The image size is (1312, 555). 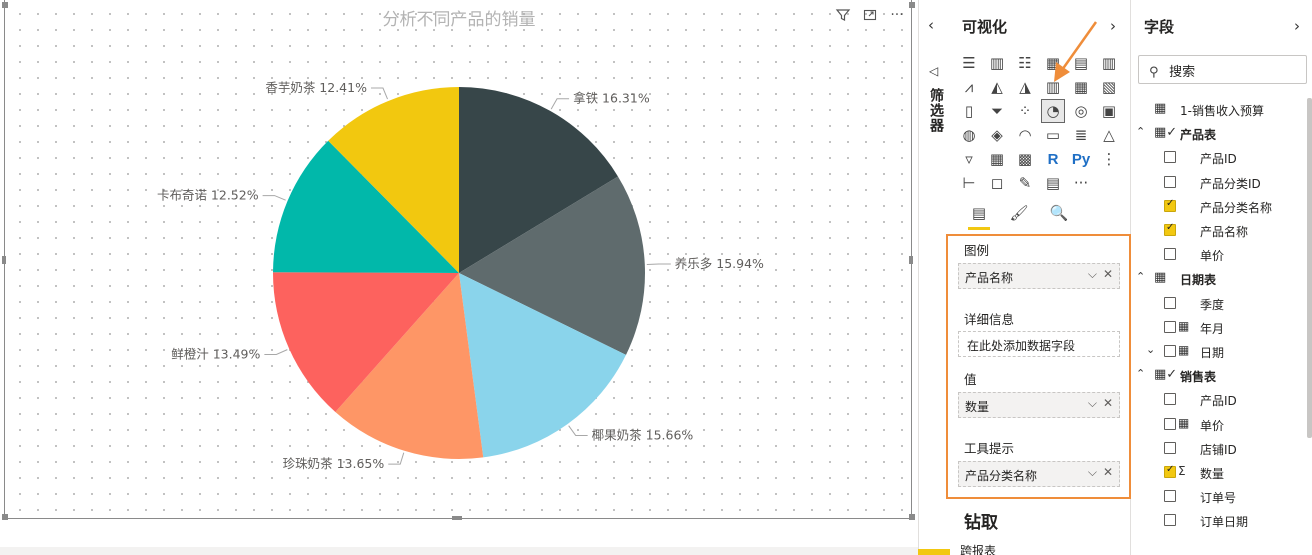 I want to click on table-node: ⌃ ▦ 日期表, so click(x=1218, y=279).